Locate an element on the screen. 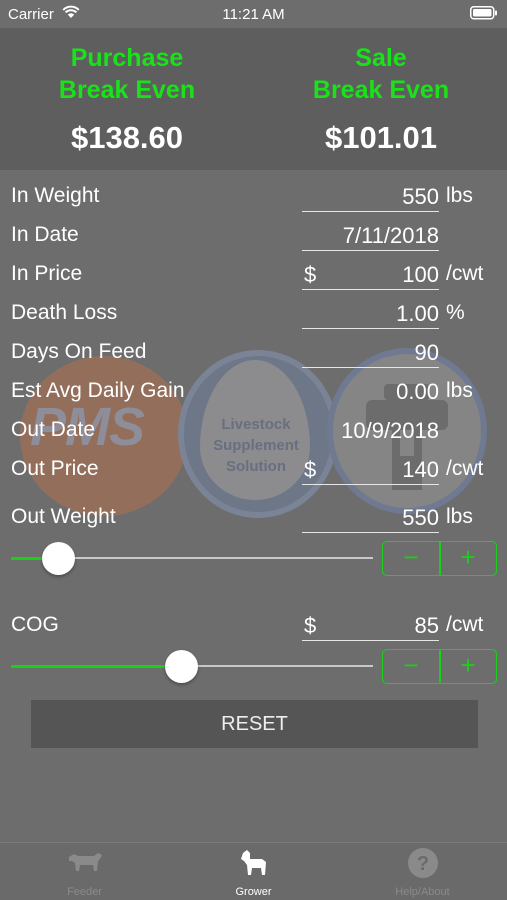  tab-feeder-label: Feeder is located at coordinates (84, 892).